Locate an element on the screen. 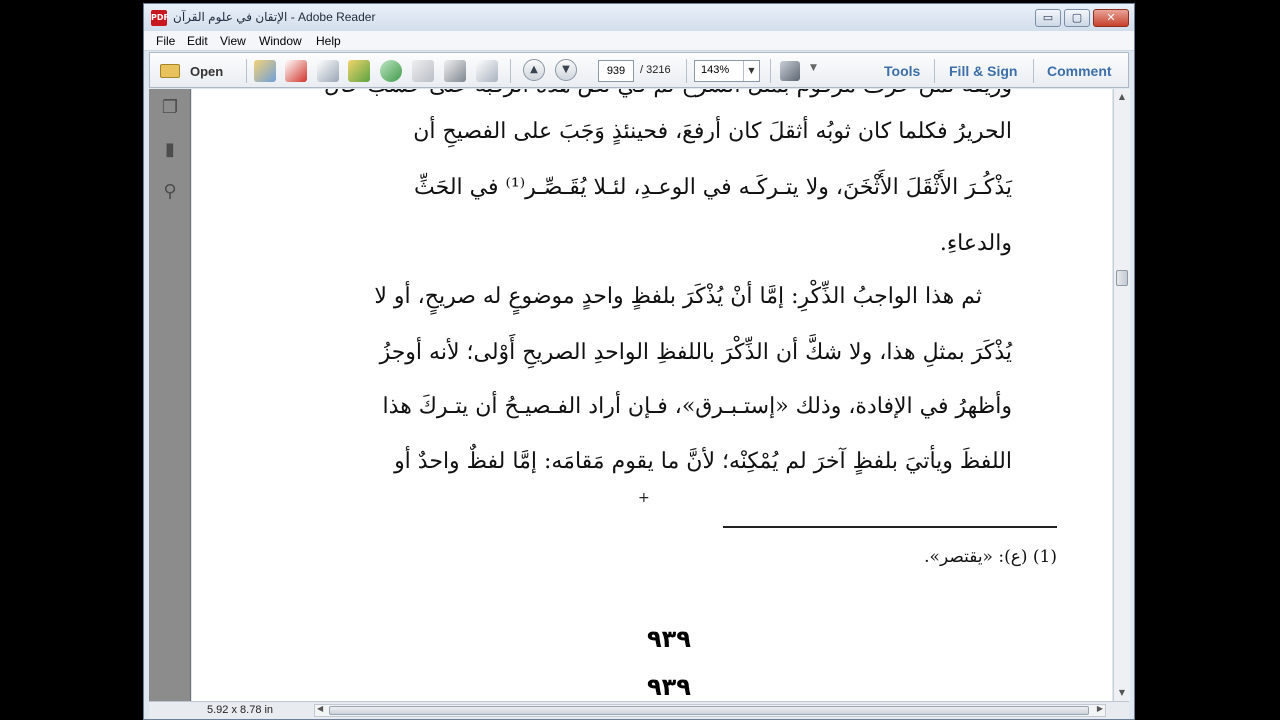 The image size is (1280, 720). menu-file: File is located at coordinates (165, 41).